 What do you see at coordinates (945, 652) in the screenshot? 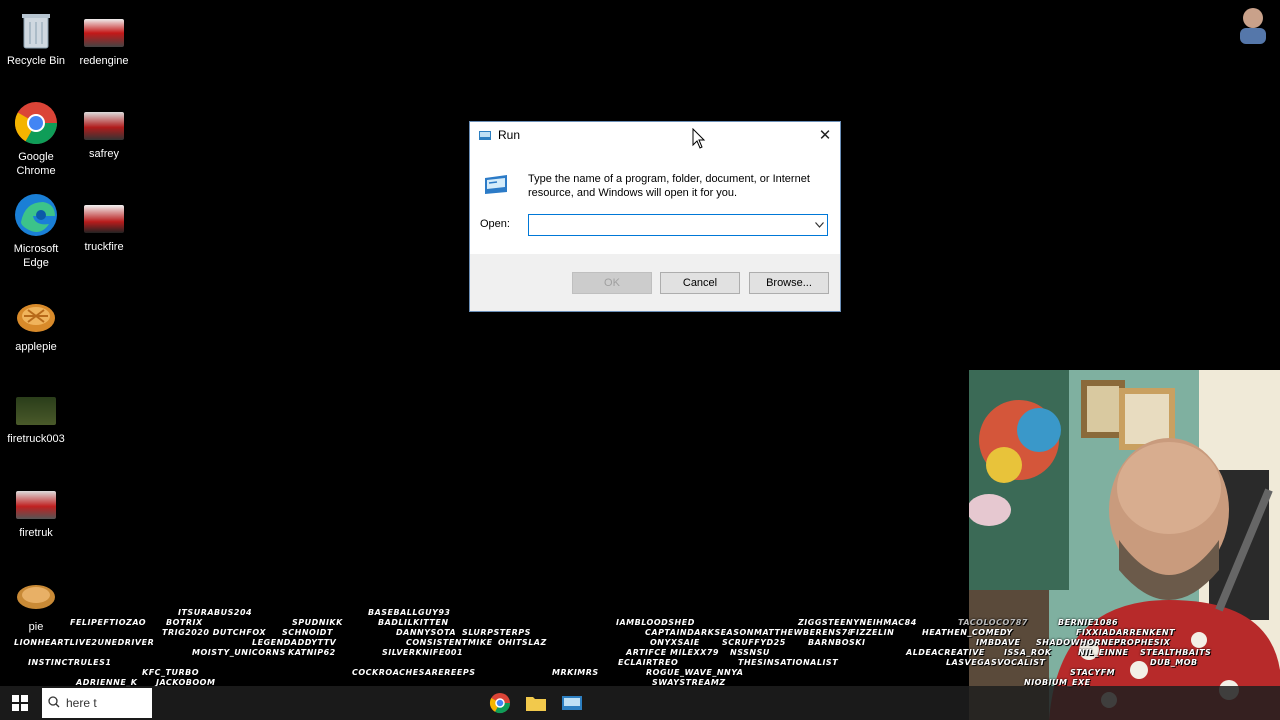
I see `chatter-name: ALDEACREATIVE` at bounding box center [945, 652].